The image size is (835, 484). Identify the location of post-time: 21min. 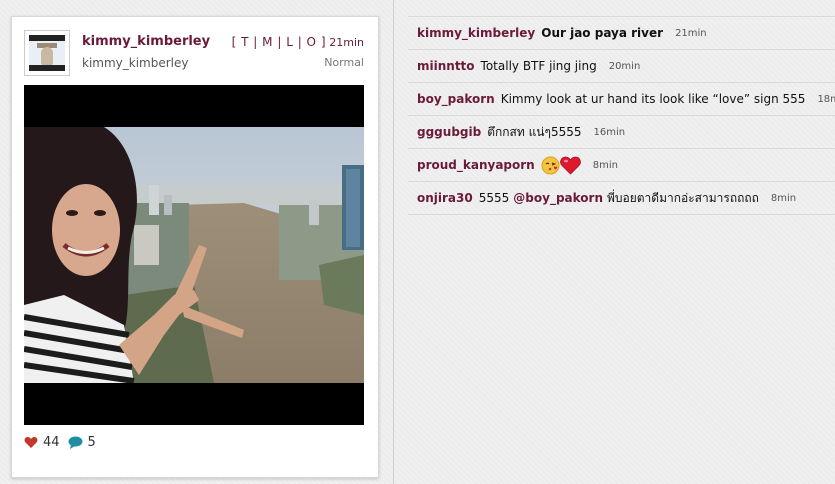
(346, 42).